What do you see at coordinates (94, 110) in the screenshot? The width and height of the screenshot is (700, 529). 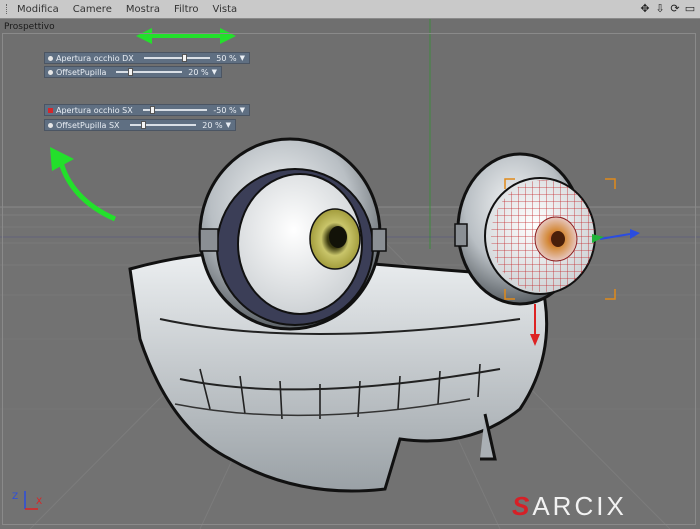 I see `param-label: Apertura occhio SX` at bounding box center [94, 110].